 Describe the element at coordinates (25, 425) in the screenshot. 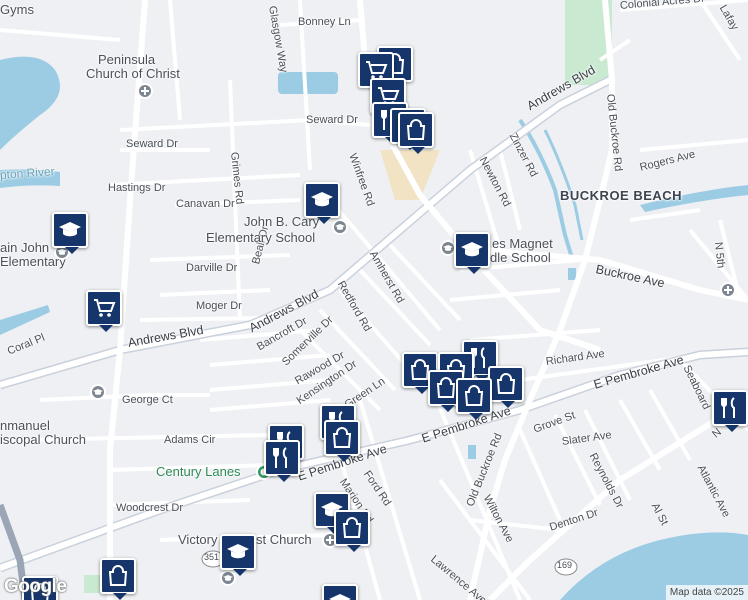

I see `place-label: nmanuel` at that location.